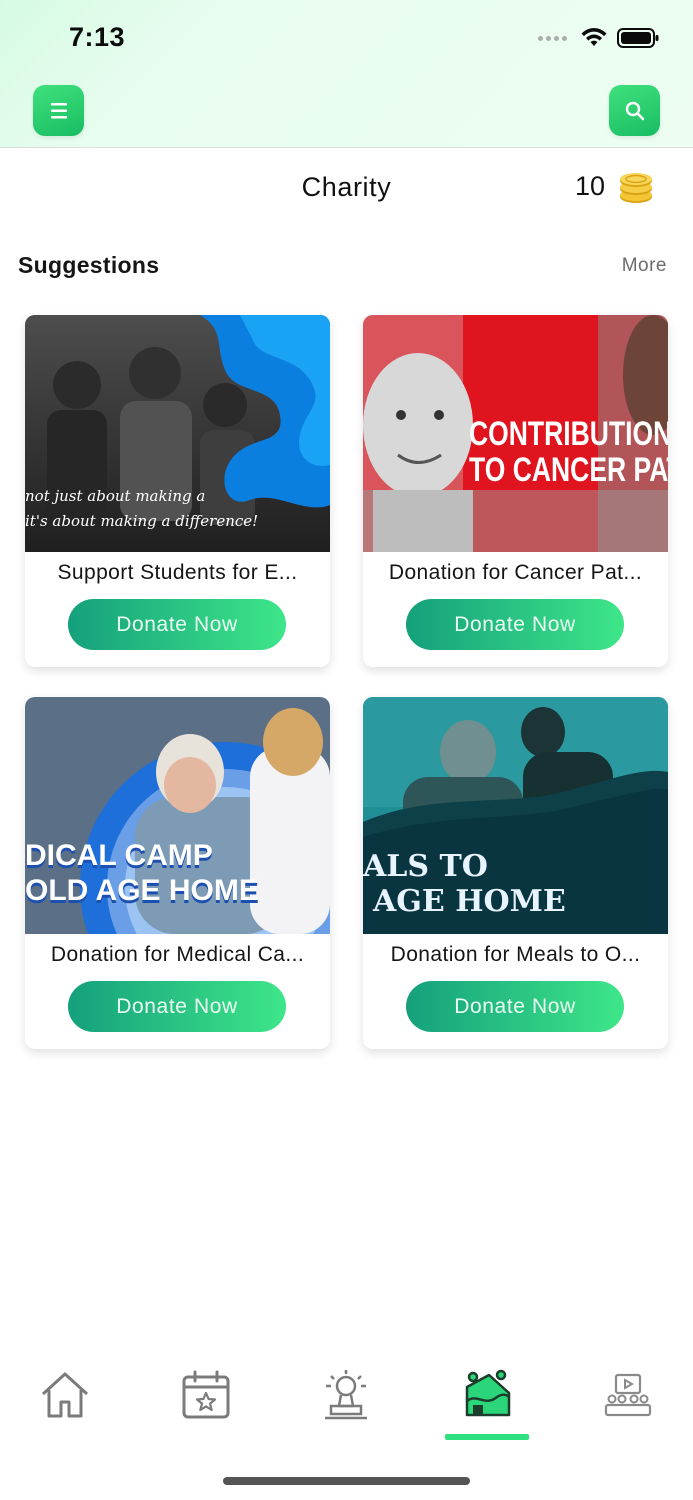  I want to click on nav-events, so click(206, 1395).